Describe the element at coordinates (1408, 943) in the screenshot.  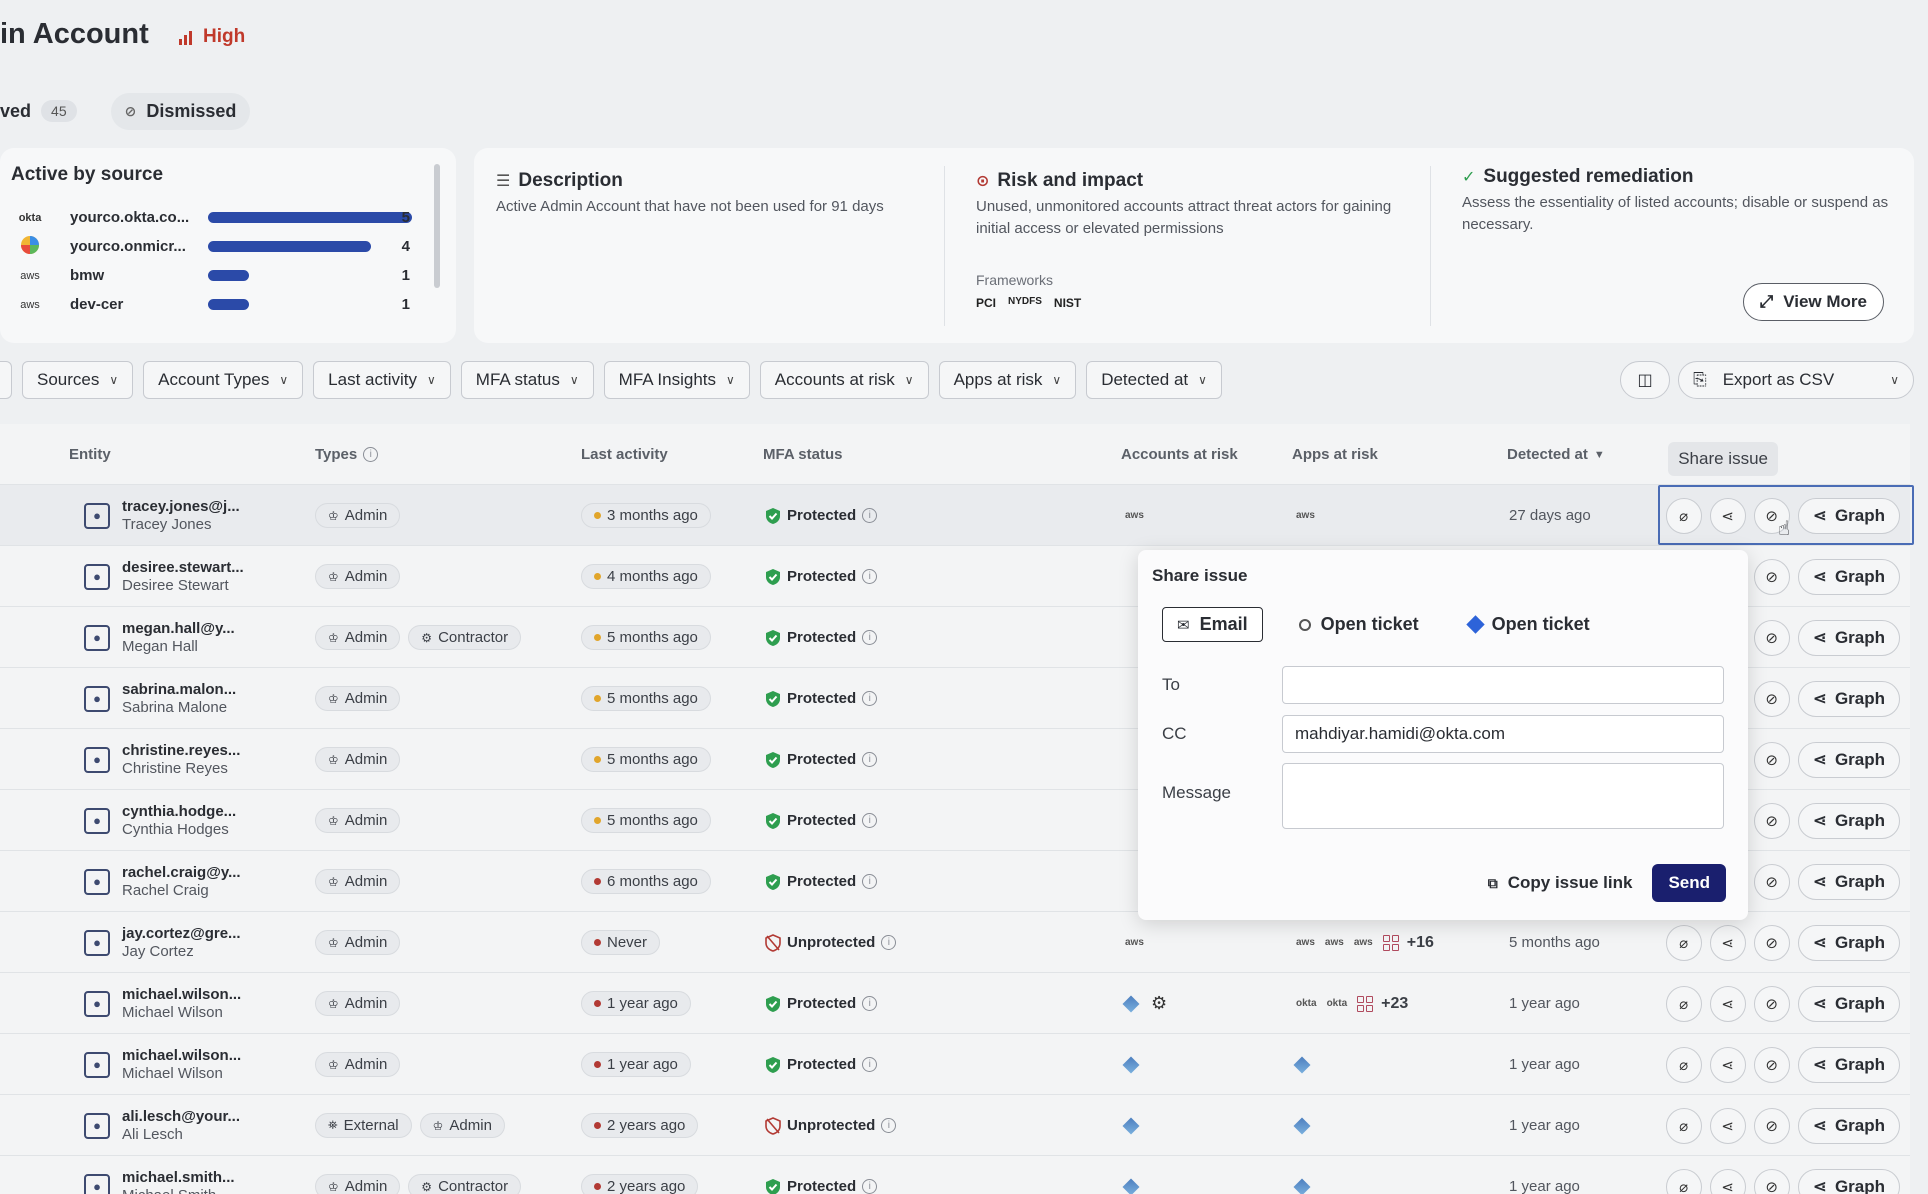
I see `more-apps-badge: +16` at that location.